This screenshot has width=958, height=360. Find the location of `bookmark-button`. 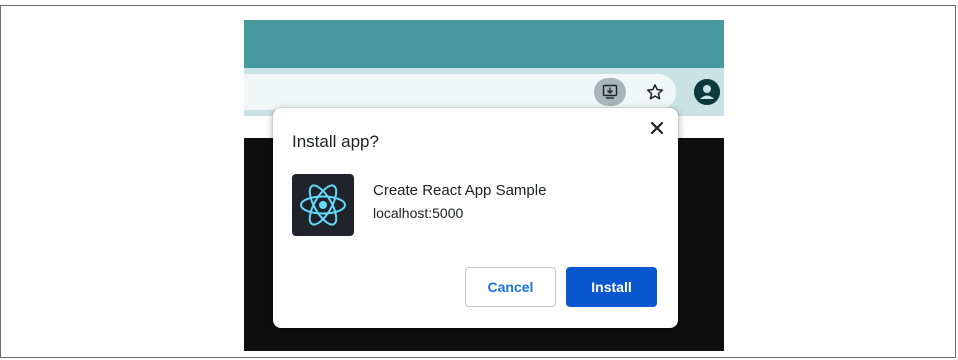

bookmark-button is located at coordinates (655, 92).